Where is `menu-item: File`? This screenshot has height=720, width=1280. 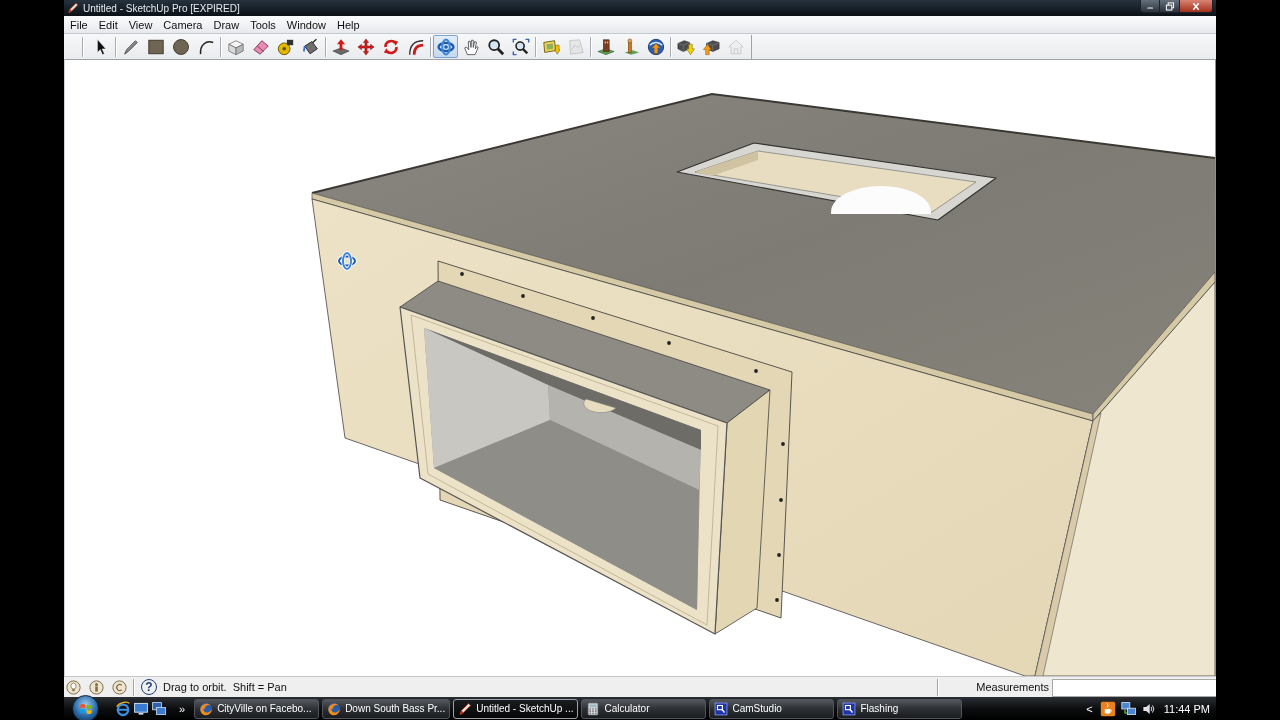 menu-item: File is located at coordinates (79, 24).